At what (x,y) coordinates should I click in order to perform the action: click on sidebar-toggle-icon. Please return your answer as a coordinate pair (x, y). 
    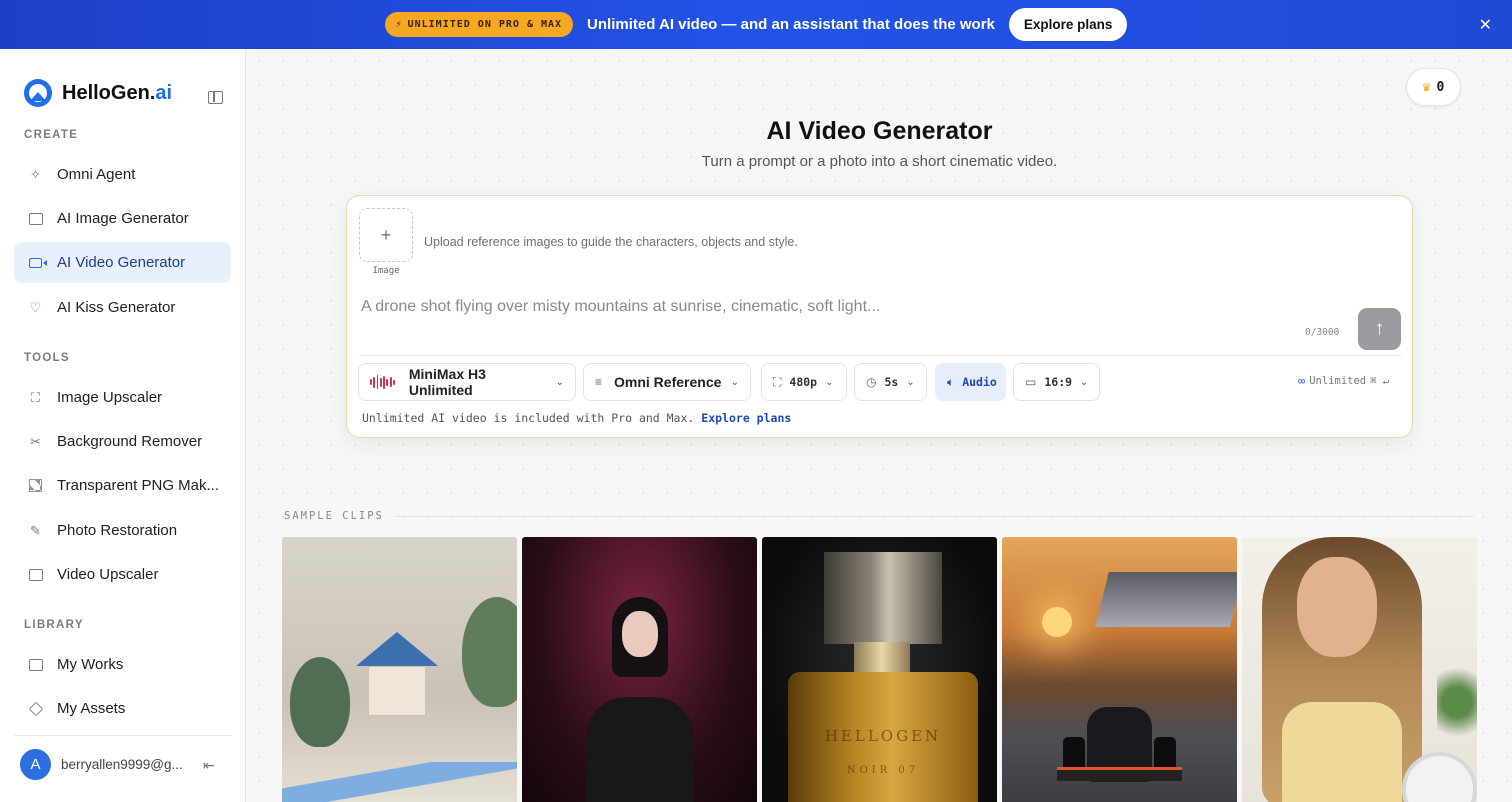
    Looking at the image, I should click on (215, 97).